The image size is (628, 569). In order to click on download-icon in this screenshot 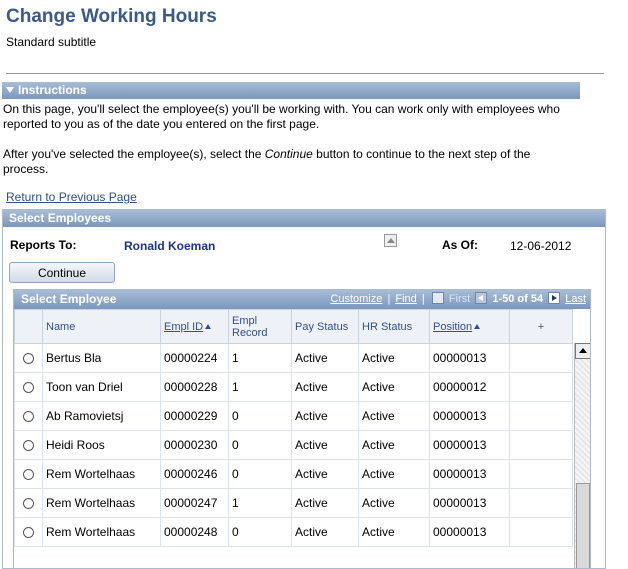, I will do `click(437, 298)`.